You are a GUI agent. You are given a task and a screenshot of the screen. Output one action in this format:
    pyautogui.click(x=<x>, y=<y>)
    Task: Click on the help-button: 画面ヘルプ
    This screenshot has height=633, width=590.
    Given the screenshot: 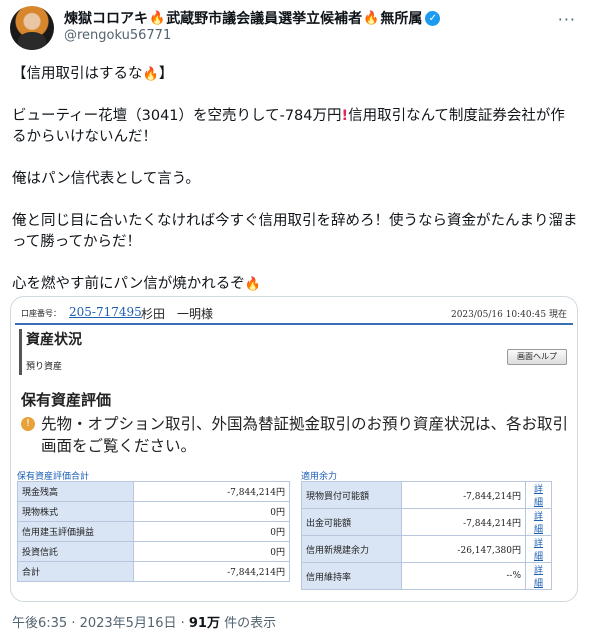 What is the action you would take?
    pyautogui.click(x=537, y=357)
    